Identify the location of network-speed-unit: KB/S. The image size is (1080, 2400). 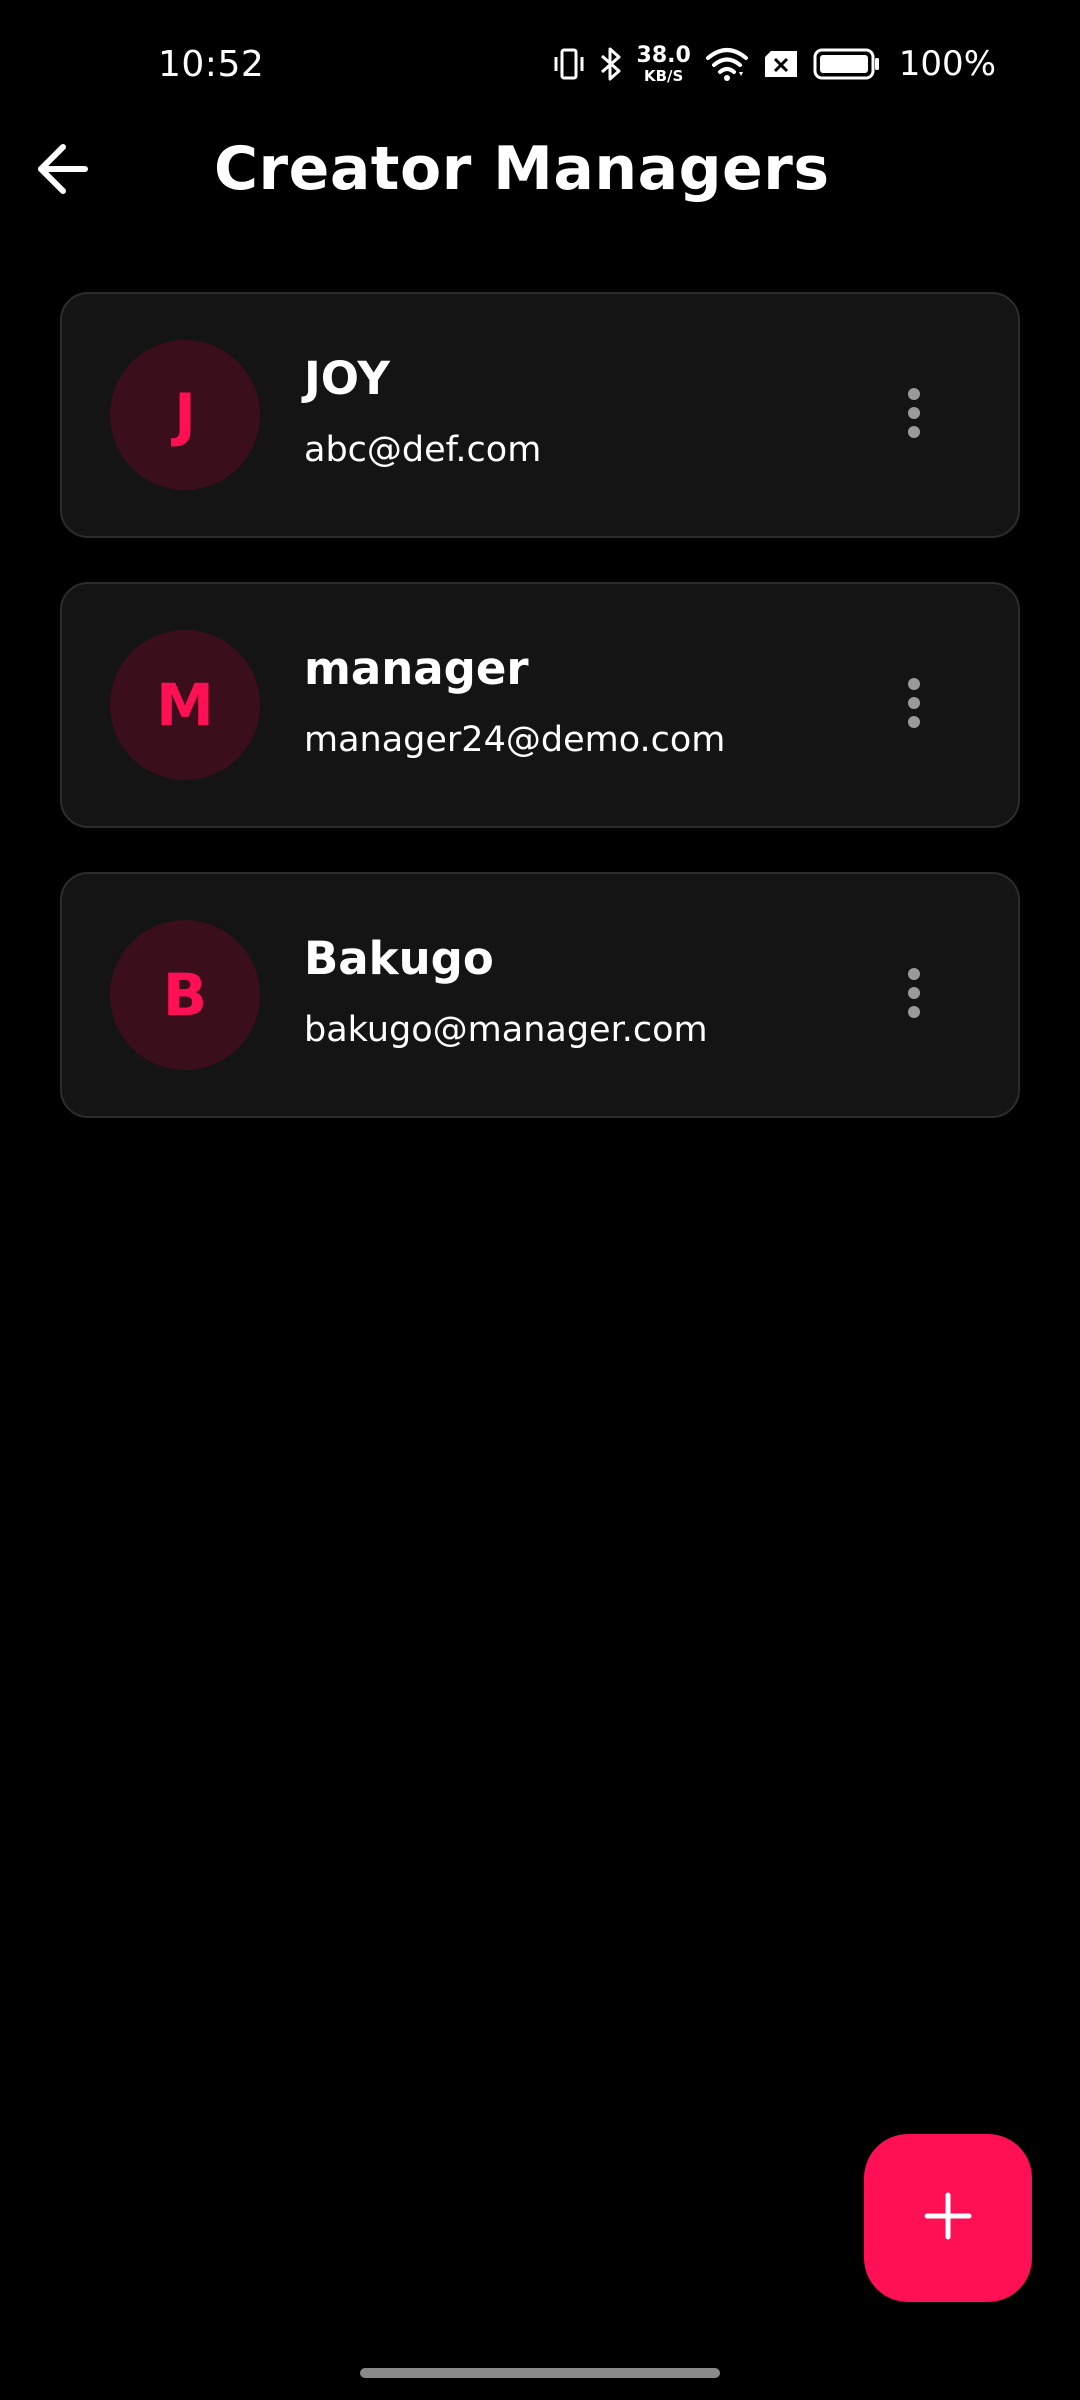
(663, 75).